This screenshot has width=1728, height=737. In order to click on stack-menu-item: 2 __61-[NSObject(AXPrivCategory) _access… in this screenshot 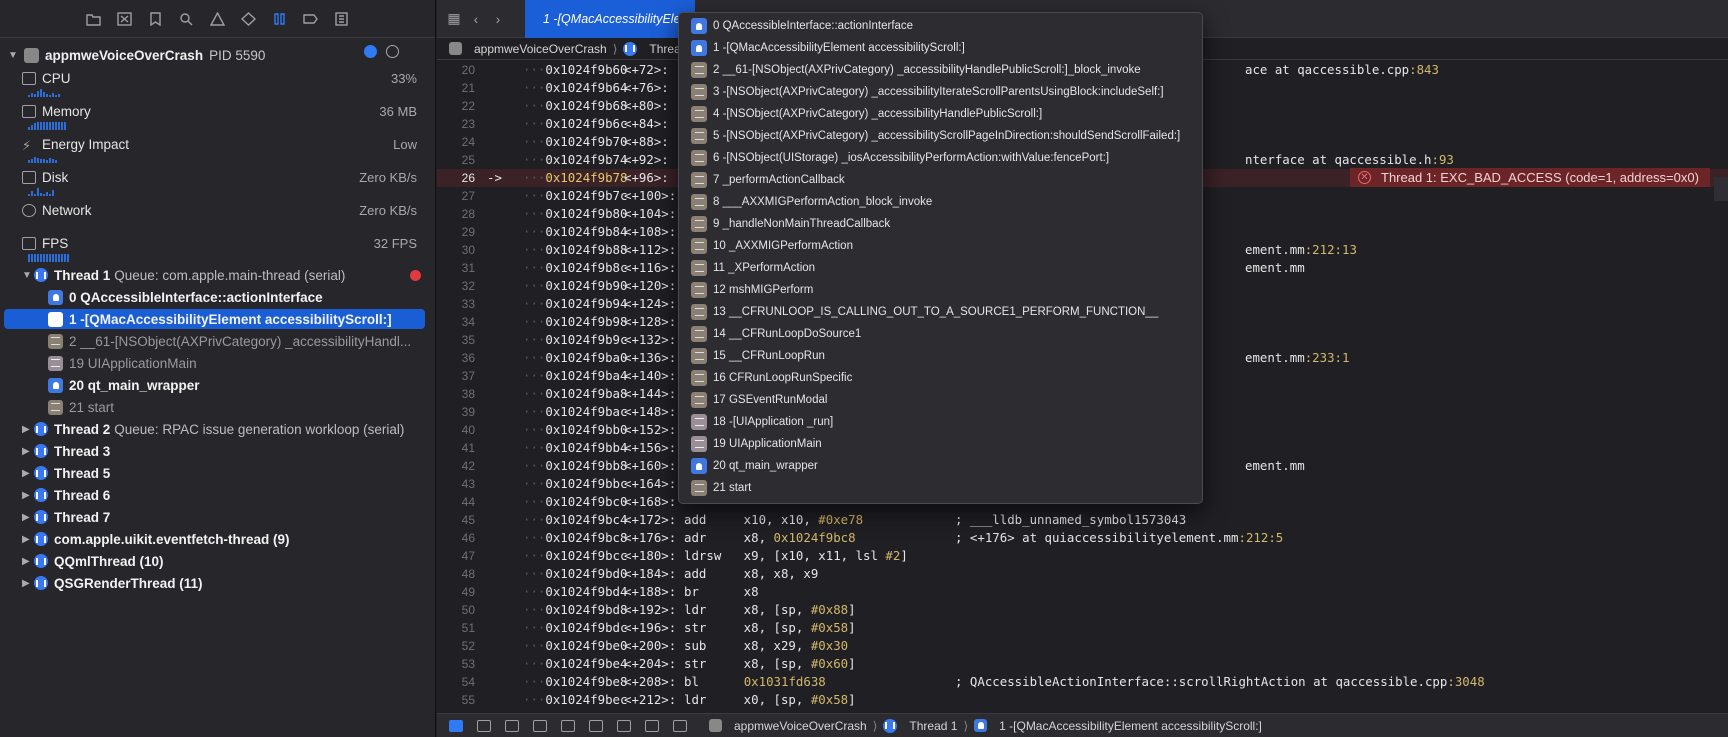, I will do `click(940, 70)`.